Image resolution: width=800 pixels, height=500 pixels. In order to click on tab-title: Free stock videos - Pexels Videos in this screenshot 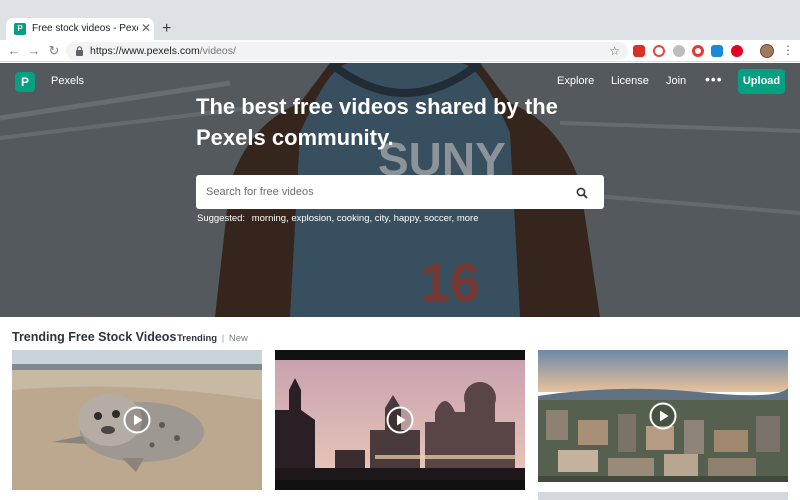, I will do `click(85, 28)`.